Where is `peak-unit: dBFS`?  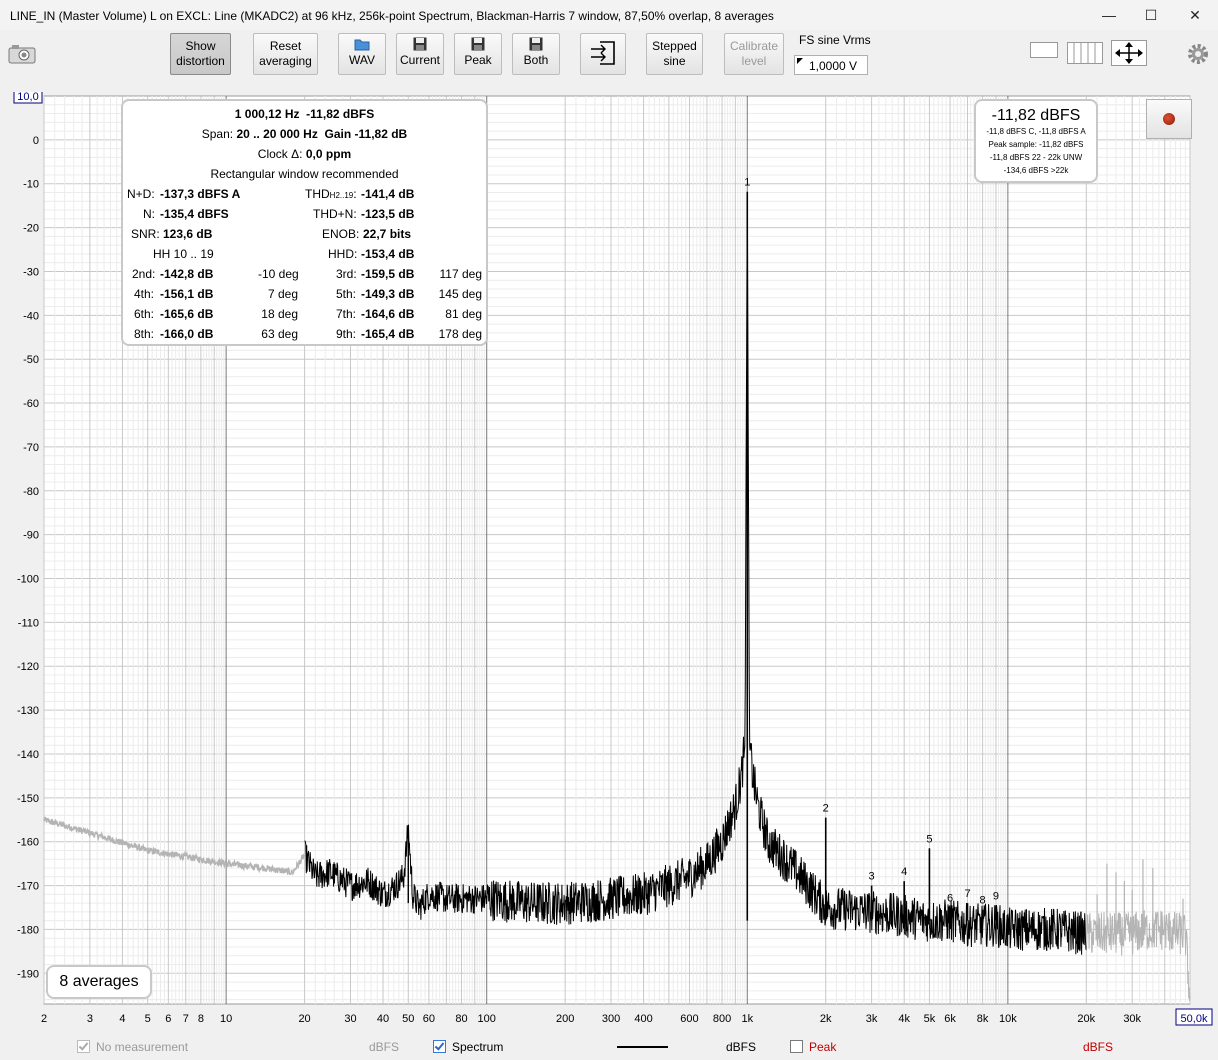 peak-unit: dBFS is located at coordinates (1098, 1047).